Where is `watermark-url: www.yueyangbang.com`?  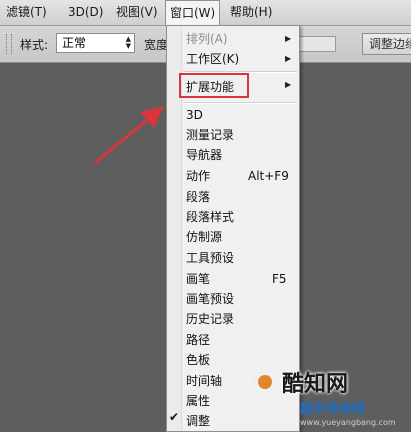 watermark-url: www.yueyangbang.com is located at coordinates (348, 422).